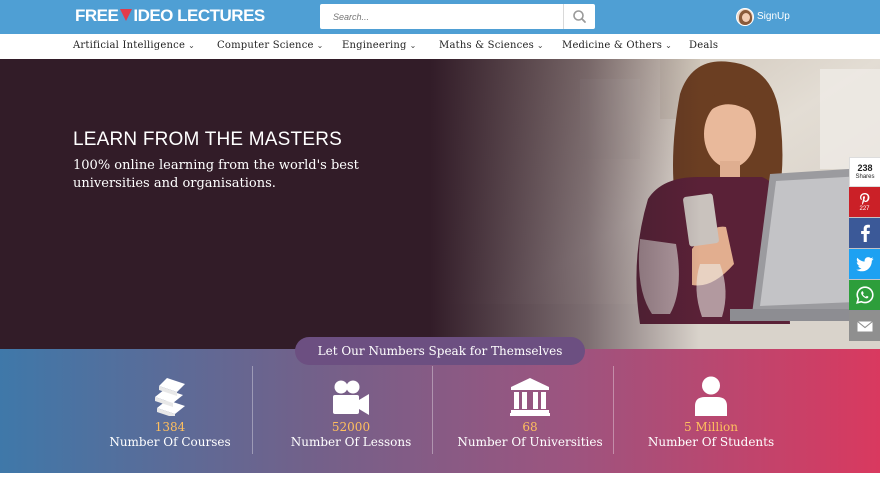 This screenshot has width=880, height=499. I want to click on nav-item-label: Artificial Intelligence, so click(129, 45).